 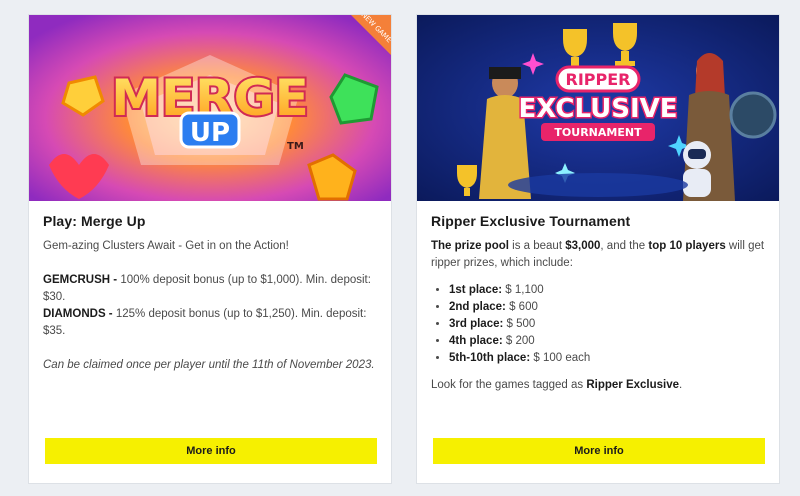 I want to click on prize-item: 1st place: $ 1,100, so click(x=607, y=290).